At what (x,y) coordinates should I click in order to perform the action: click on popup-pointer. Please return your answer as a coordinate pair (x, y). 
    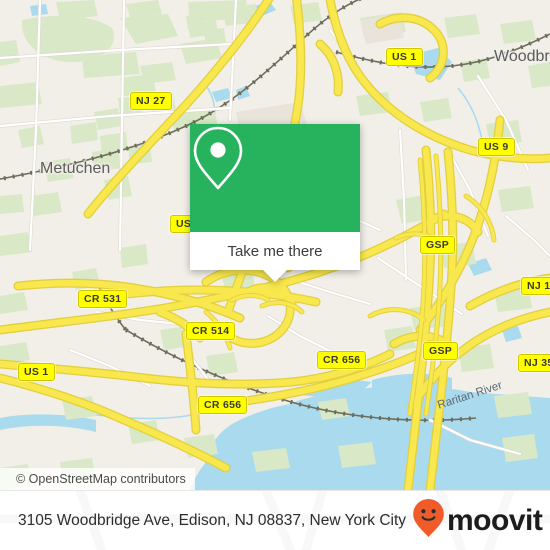
    Looking at the image, I should click on (275, 276).